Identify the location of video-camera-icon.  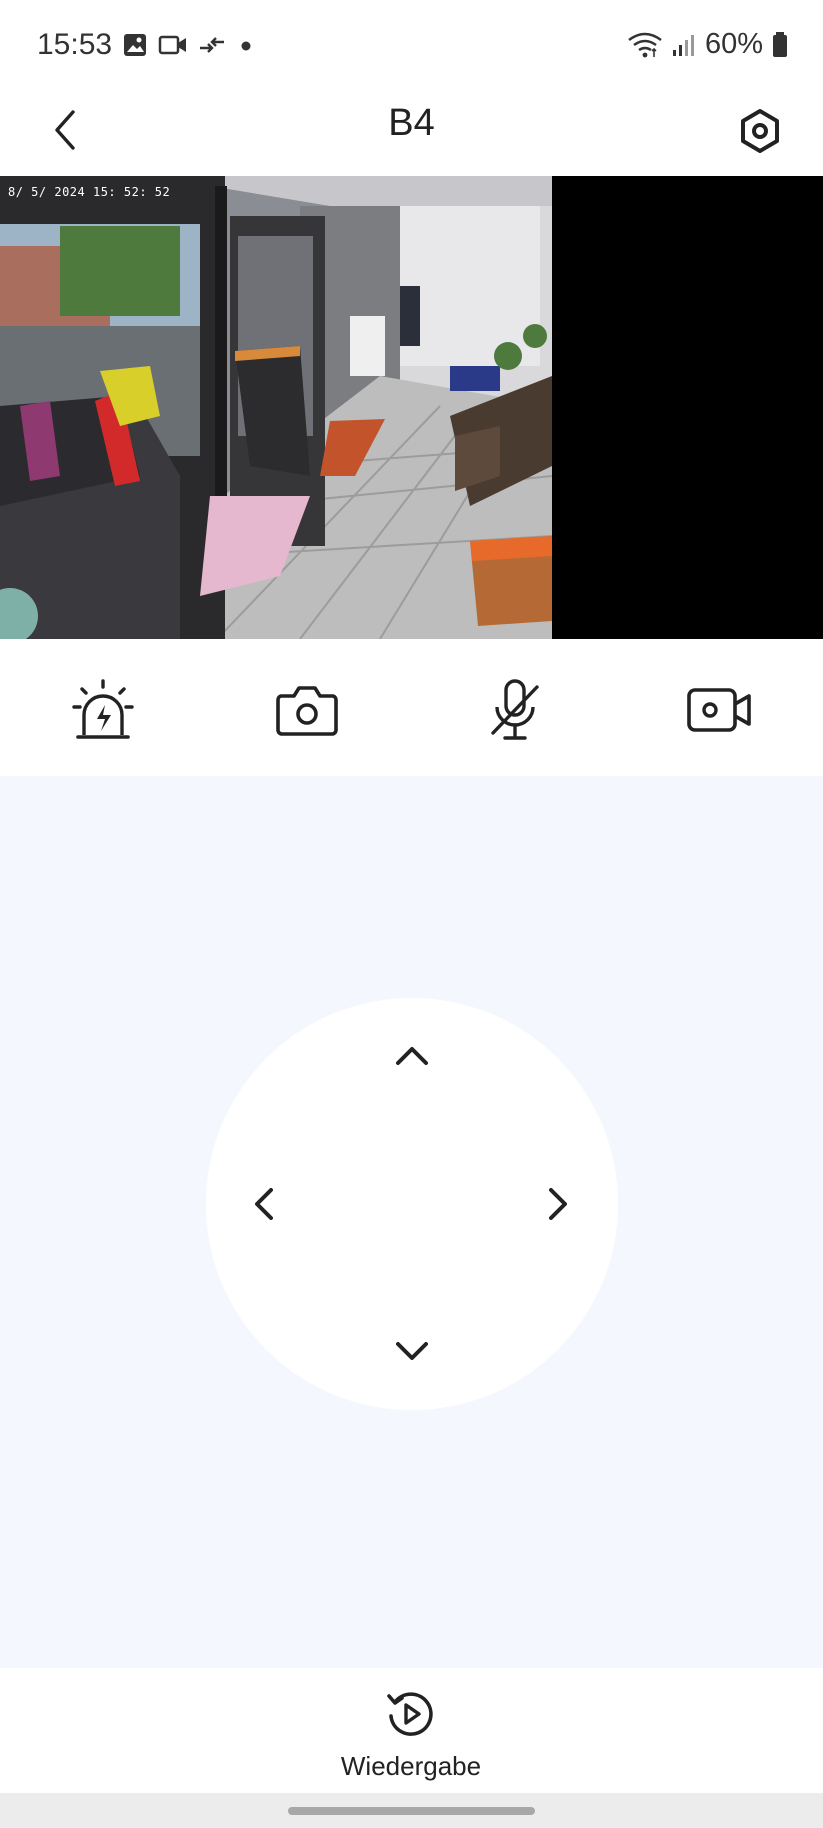
(719, 710).